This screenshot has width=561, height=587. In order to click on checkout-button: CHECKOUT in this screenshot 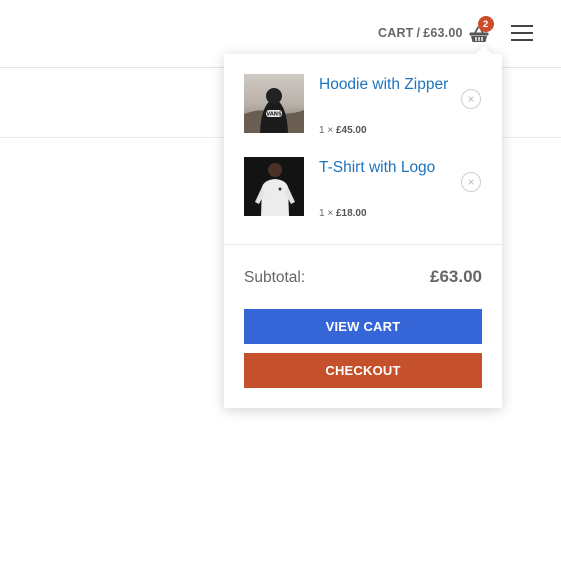, I will do `click(363, 370)`.